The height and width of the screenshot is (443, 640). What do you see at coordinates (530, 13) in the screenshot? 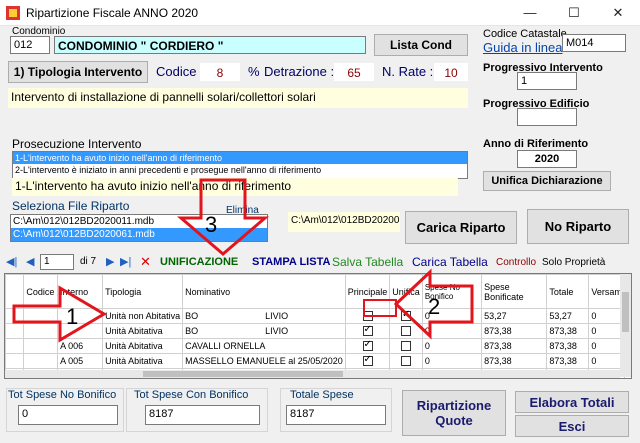
I see `minimize-icon: —` at bounding box center [530, 13].